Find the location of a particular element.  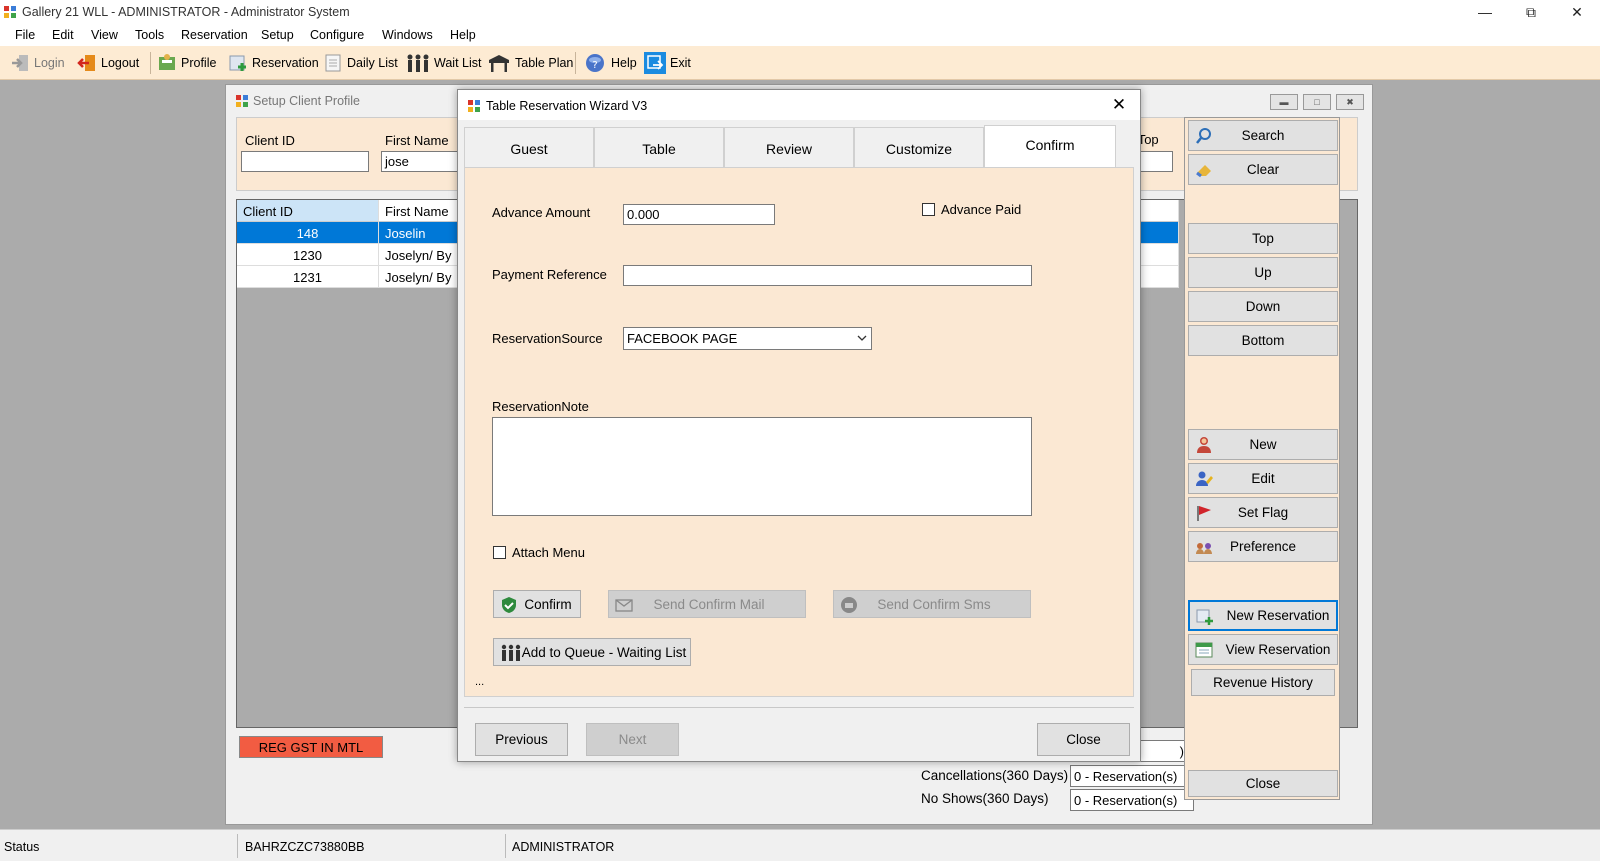

preference-button: Preference is located at coordinates (1263, 546).